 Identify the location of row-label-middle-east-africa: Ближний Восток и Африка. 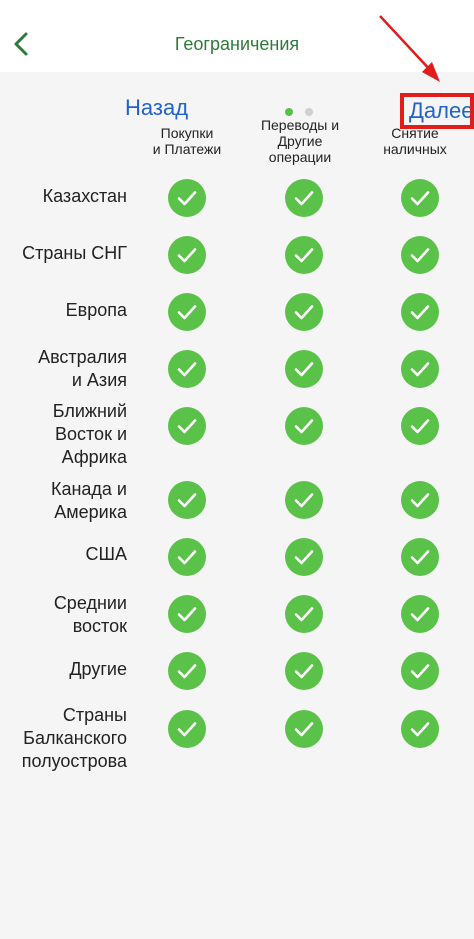
(89, 434).